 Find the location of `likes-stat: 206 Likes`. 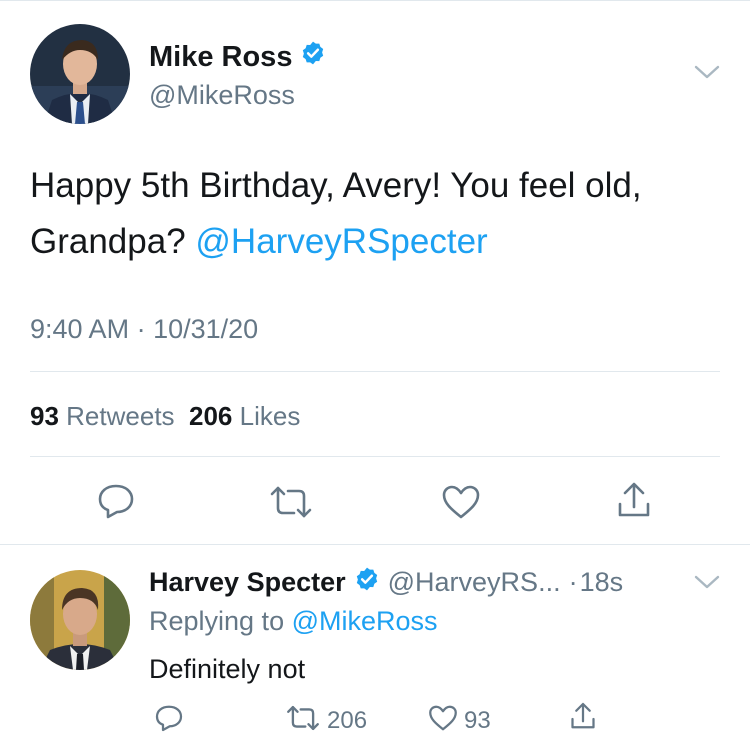

likes-stat: 206 Likes is located at coordinates (244, 416).